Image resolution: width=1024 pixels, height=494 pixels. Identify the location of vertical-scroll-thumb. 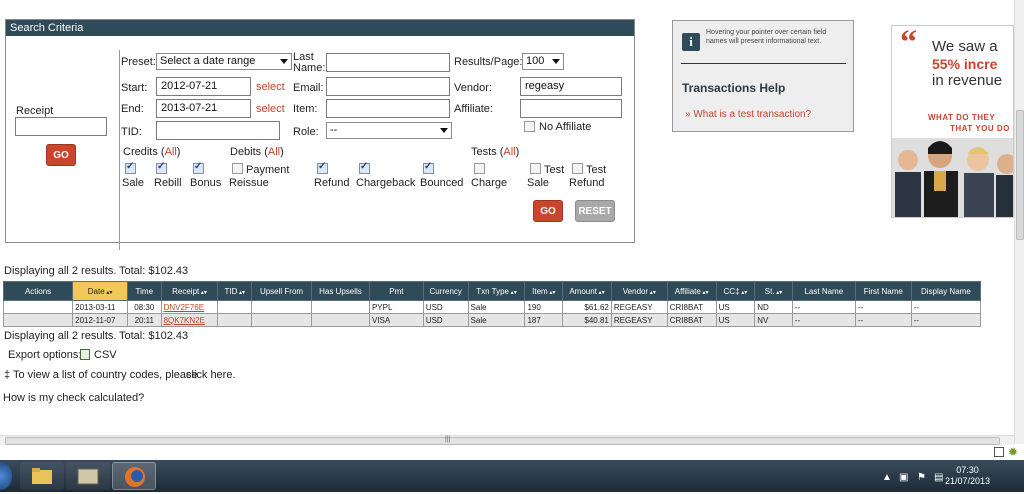
(1020, 175).